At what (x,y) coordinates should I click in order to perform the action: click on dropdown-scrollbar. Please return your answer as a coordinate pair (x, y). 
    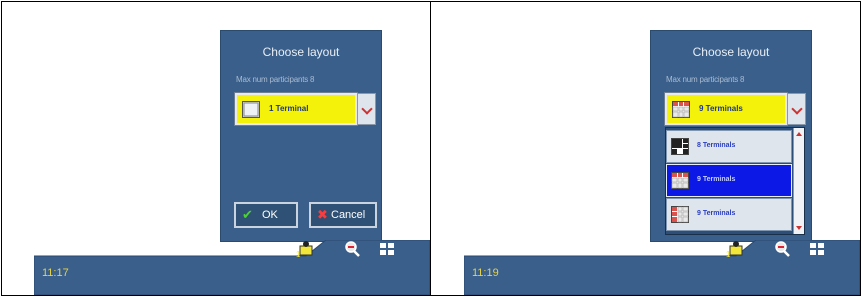
    Looking at the image, I should click on (798, 181).